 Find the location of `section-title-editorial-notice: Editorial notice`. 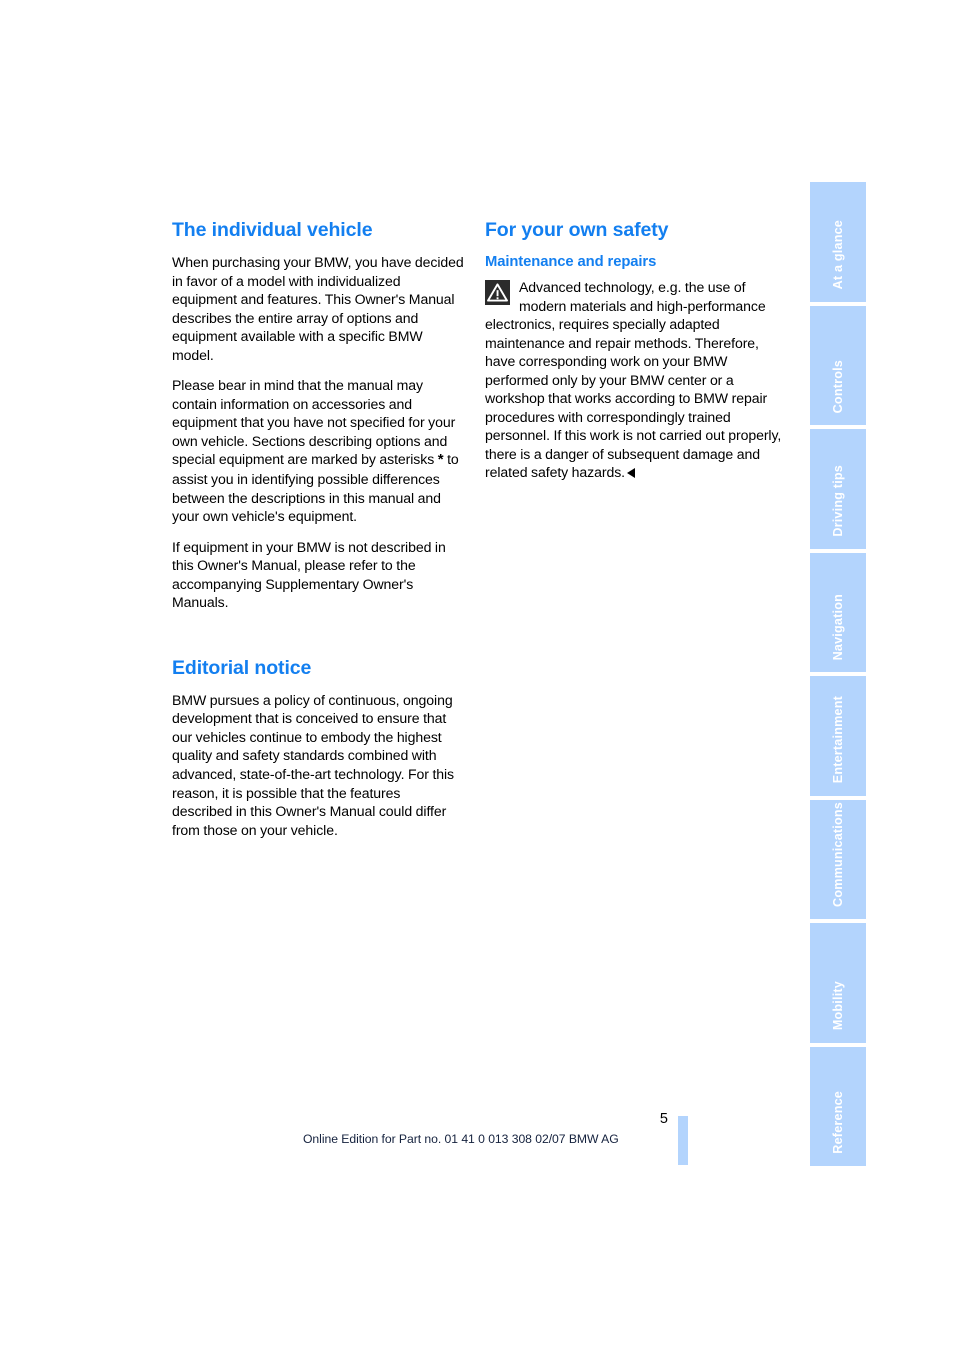

section-title-editorial-notice: Editorial notice is located at coordinates (242, 667).